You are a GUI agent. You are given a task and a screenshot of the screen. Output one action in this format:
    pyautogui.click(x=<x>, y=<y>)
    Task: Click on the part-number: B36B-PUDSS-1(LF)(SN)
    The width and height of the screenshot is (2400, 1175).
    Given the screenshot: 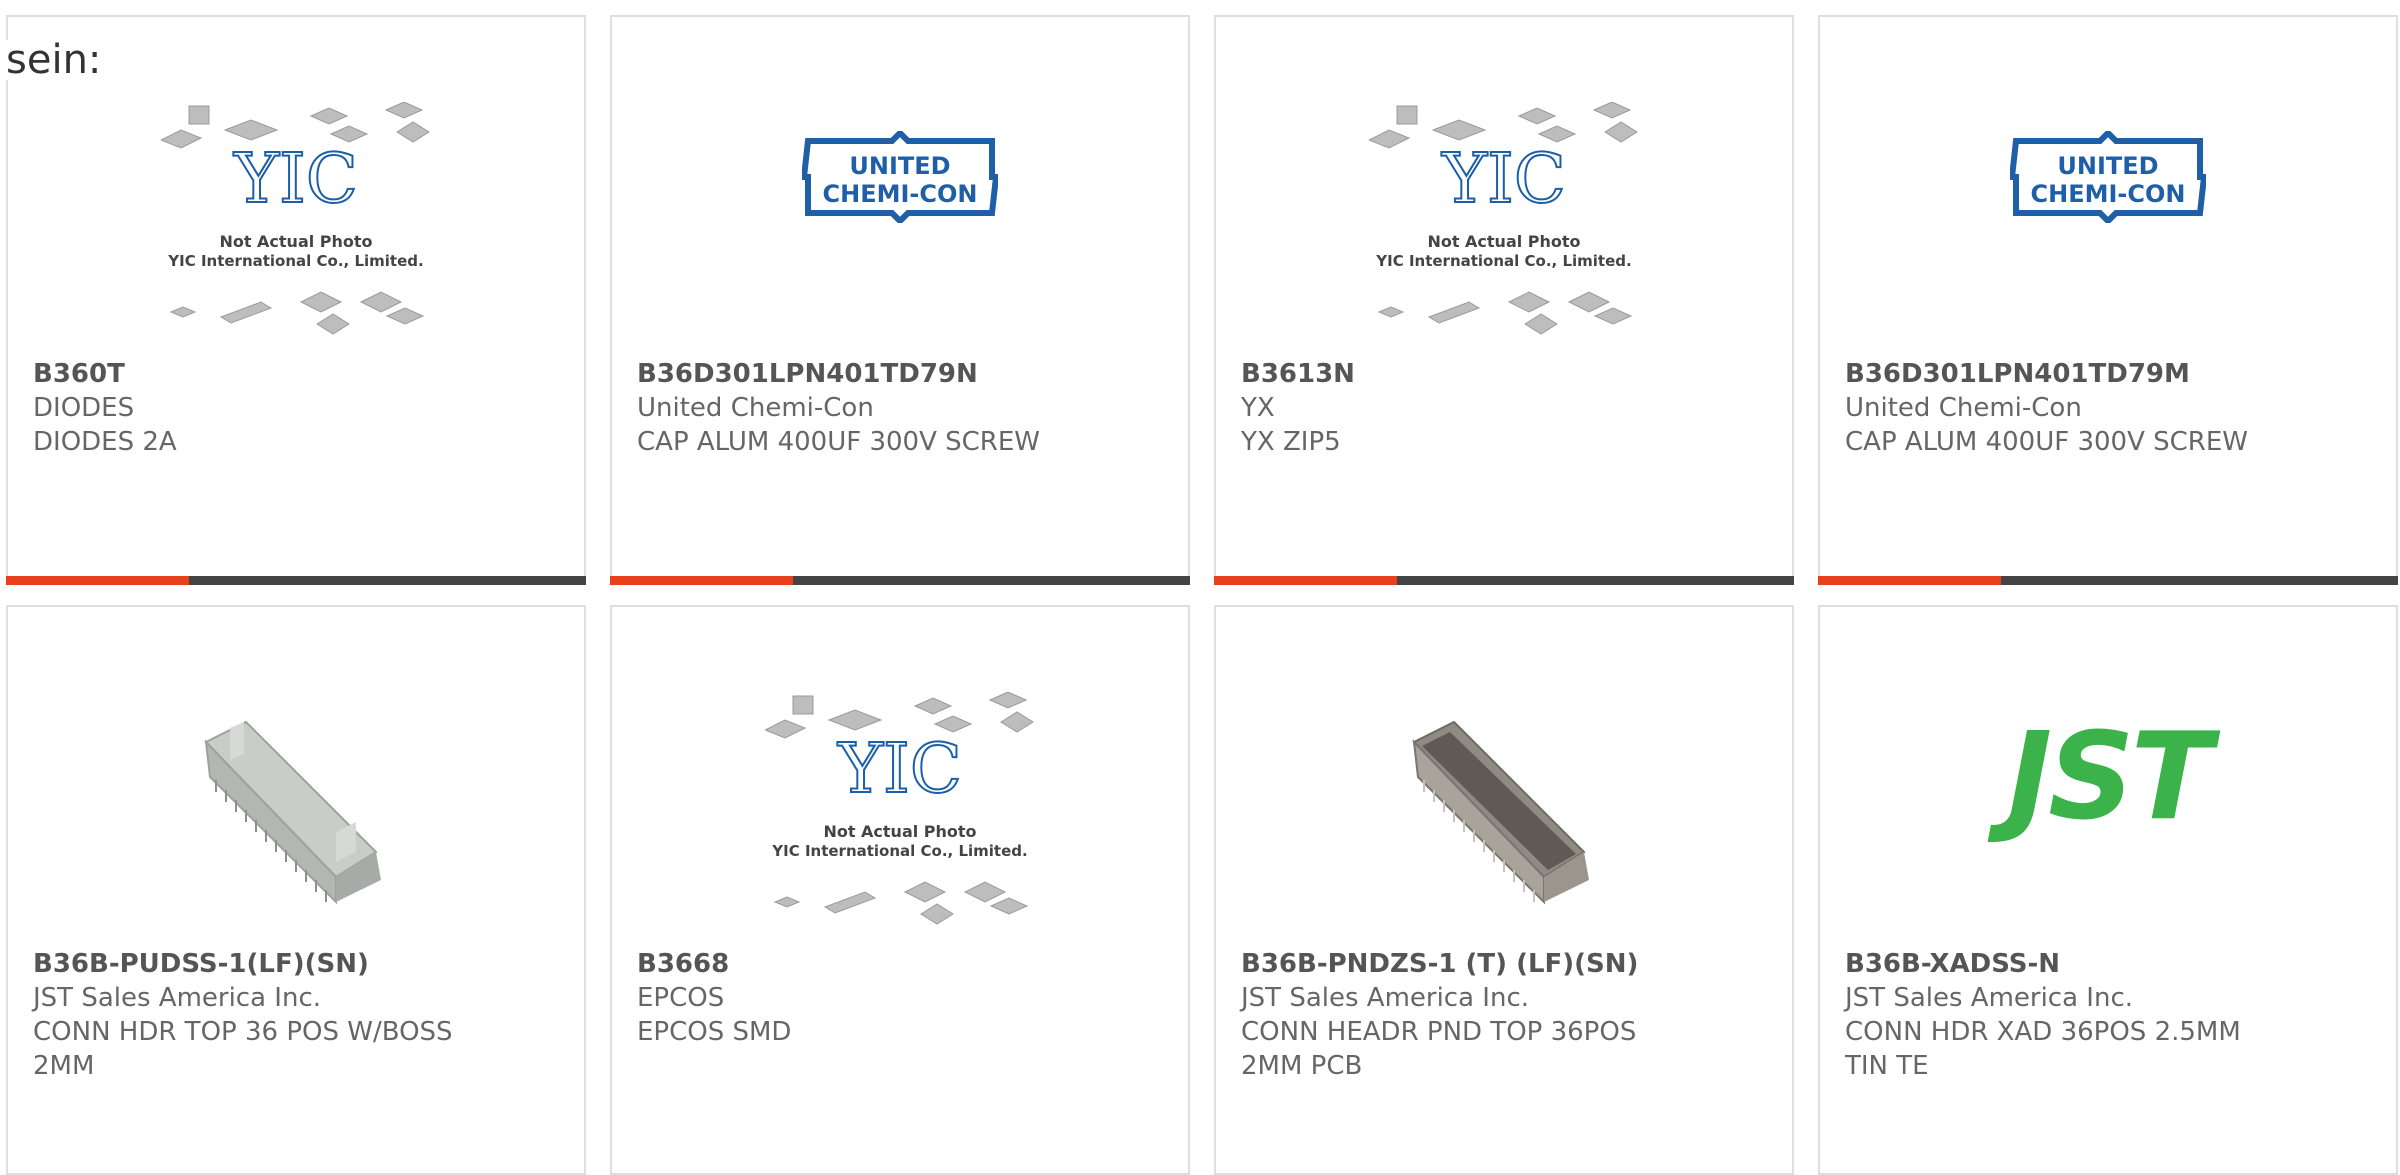 What is the action you would take?
    pyautogui.click(x=298, y=964)
    